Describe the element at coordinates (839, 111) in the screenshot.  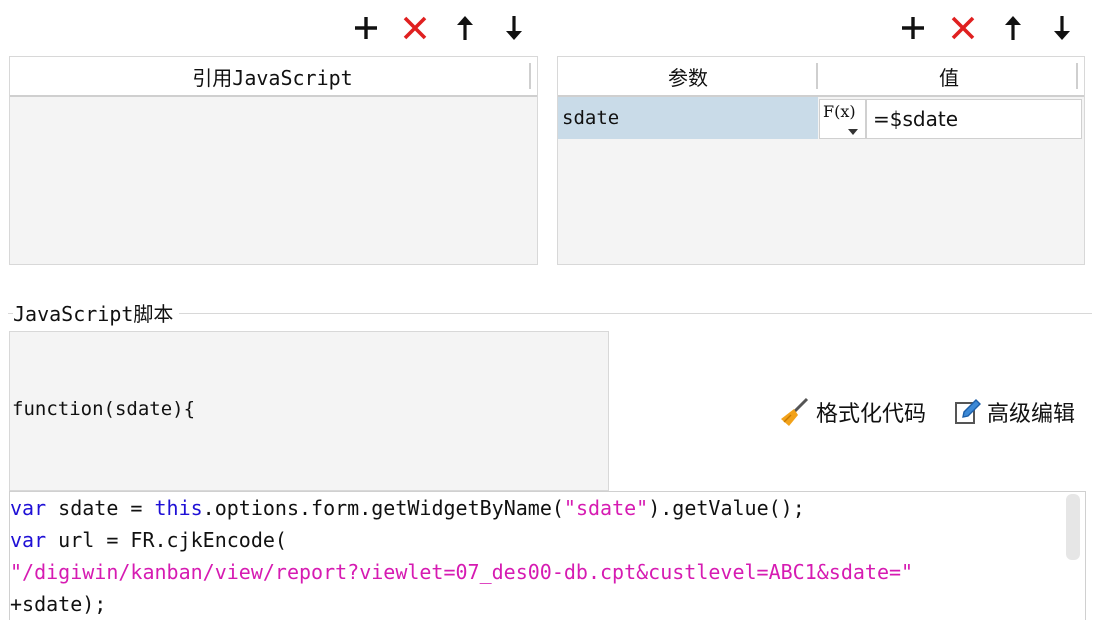
I see `fx-icon: F(x)` at that location.